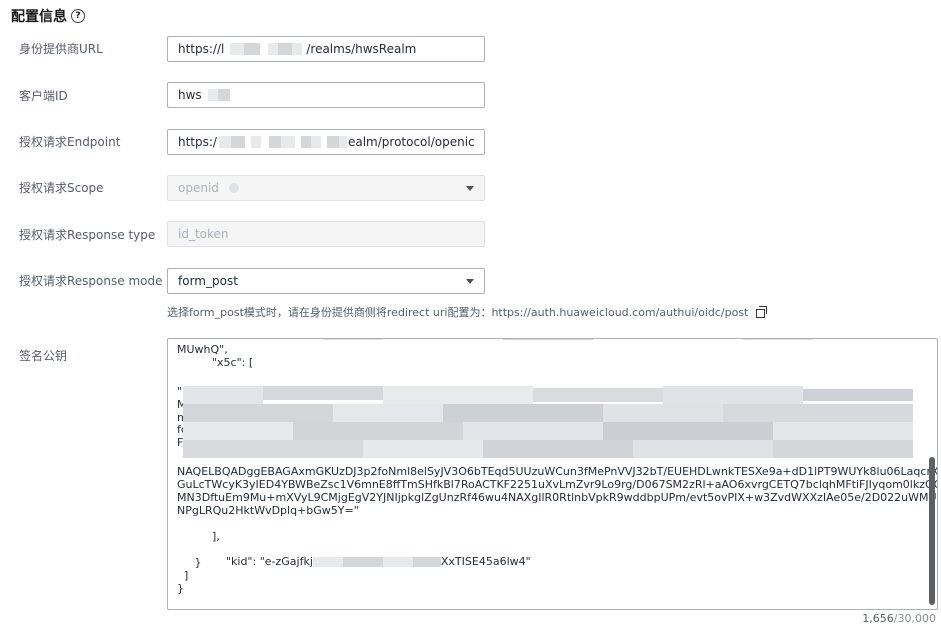 The width and height of the screenshot is (941, 628). I want to click on scope-chip-label: openid, so click(198, 188).